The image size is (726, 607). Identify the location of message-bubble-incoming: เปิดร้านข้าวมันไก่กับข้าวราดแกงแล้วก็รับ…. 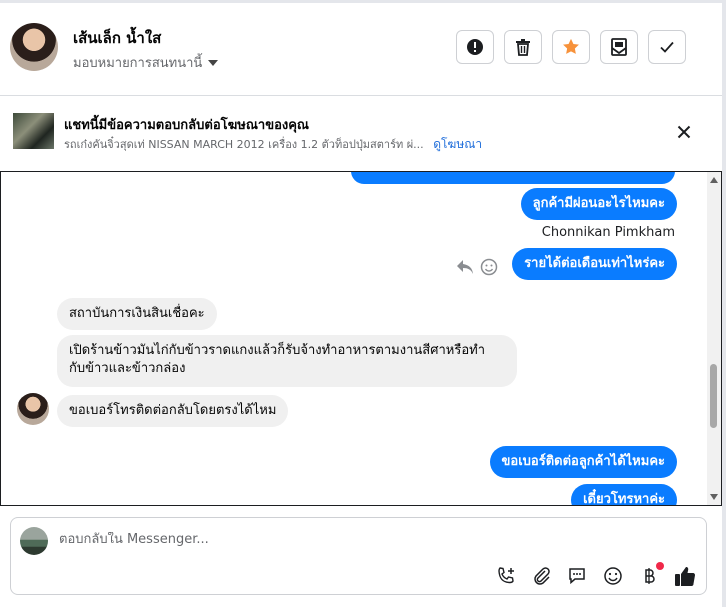
(287, 361).